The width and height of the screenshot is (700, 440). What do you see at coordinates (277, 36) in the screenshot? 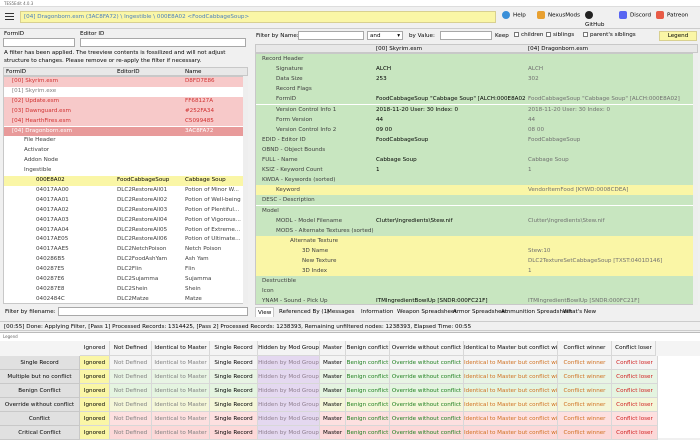
I see `filter-name-label: Filter by Name:` at bounding box center [277, 36].